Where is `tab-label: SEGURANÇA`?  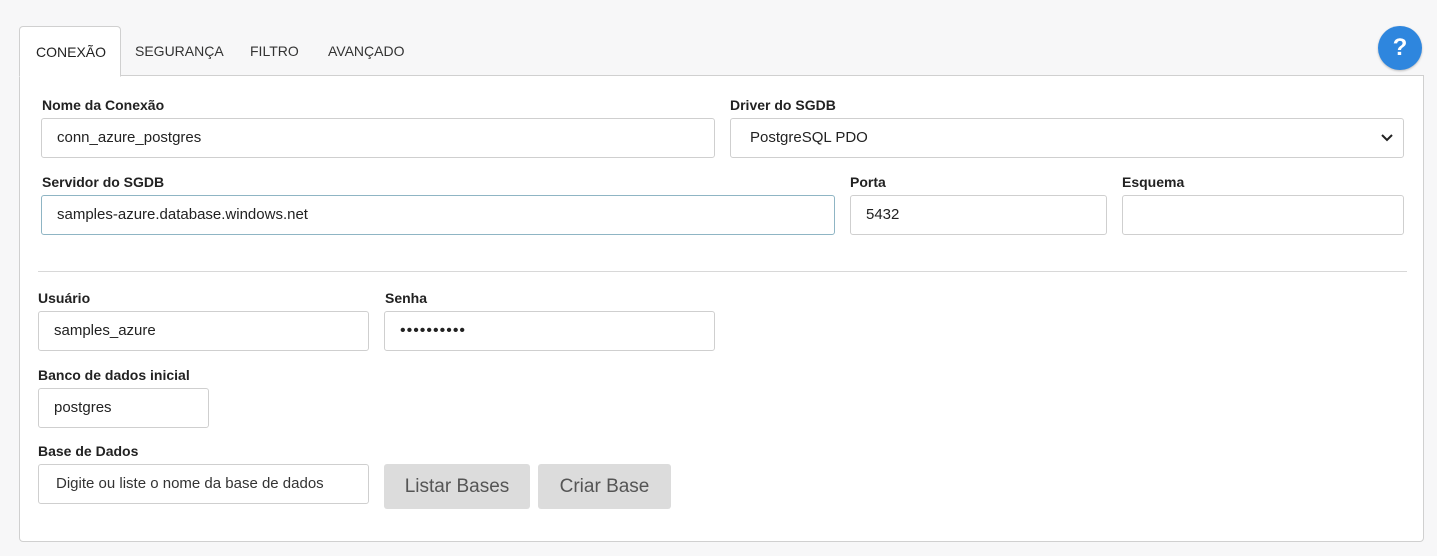
tab-label: SEGURANÇA is located at coordinates (179, 51).